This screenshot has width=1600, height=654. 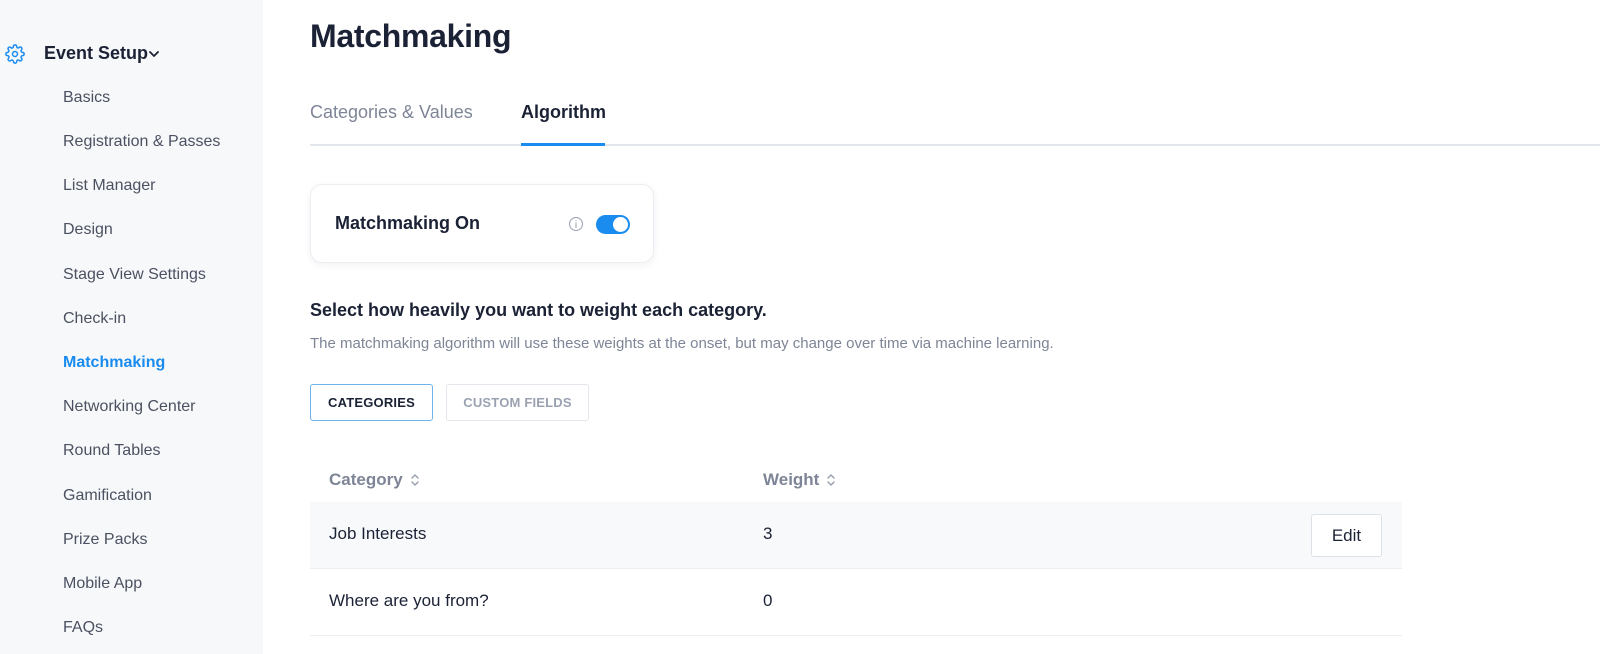 I want to click on table-row: Job Interests 3 Edit, so click(x=856, y=535).